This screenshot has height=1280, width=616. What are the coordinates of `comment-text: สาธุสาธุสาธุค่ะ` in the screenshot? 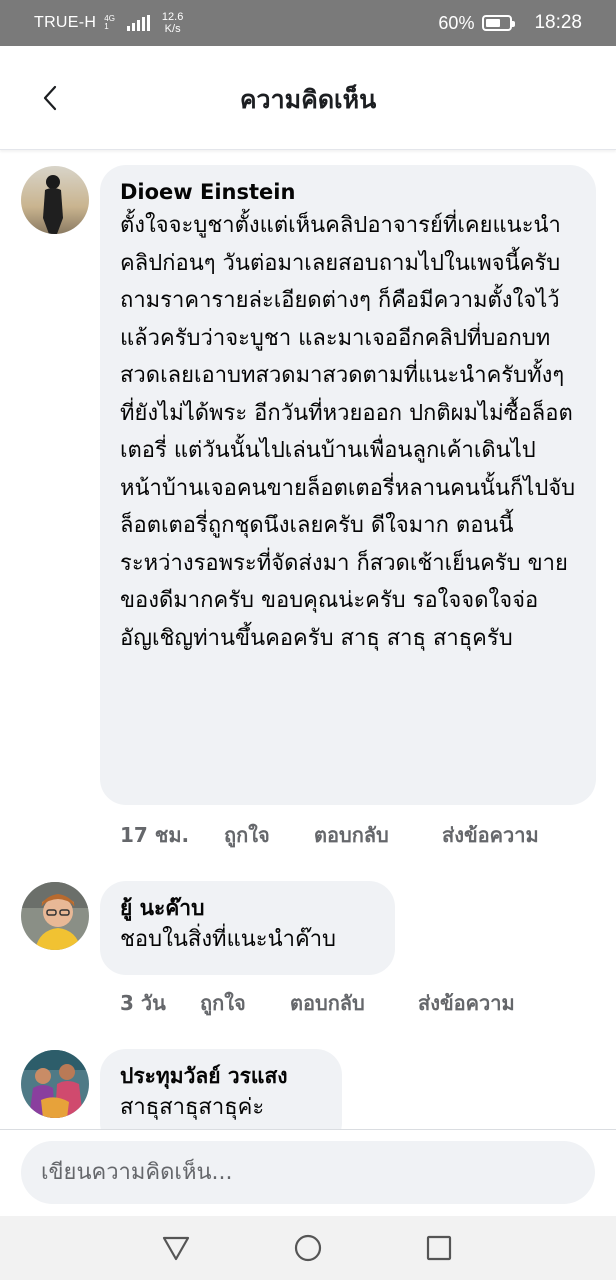 It's located at (192, 1107).